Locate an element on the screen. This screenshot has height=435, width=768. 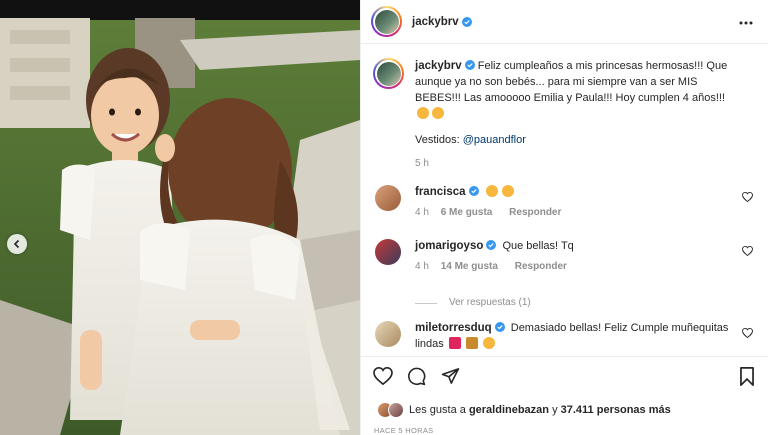
caption-avatar is located at coordinates (388, 73).